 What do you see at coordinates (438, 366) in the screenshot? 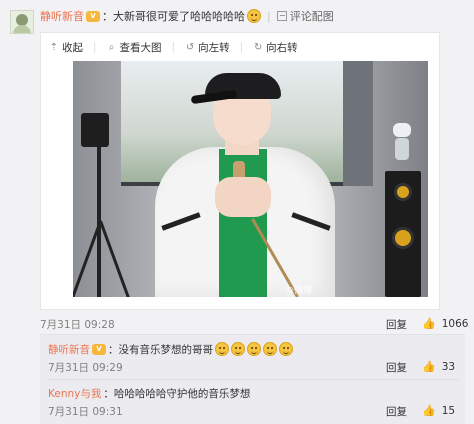
I see `like-button: 👍 33` at bounding box center [438, 366].